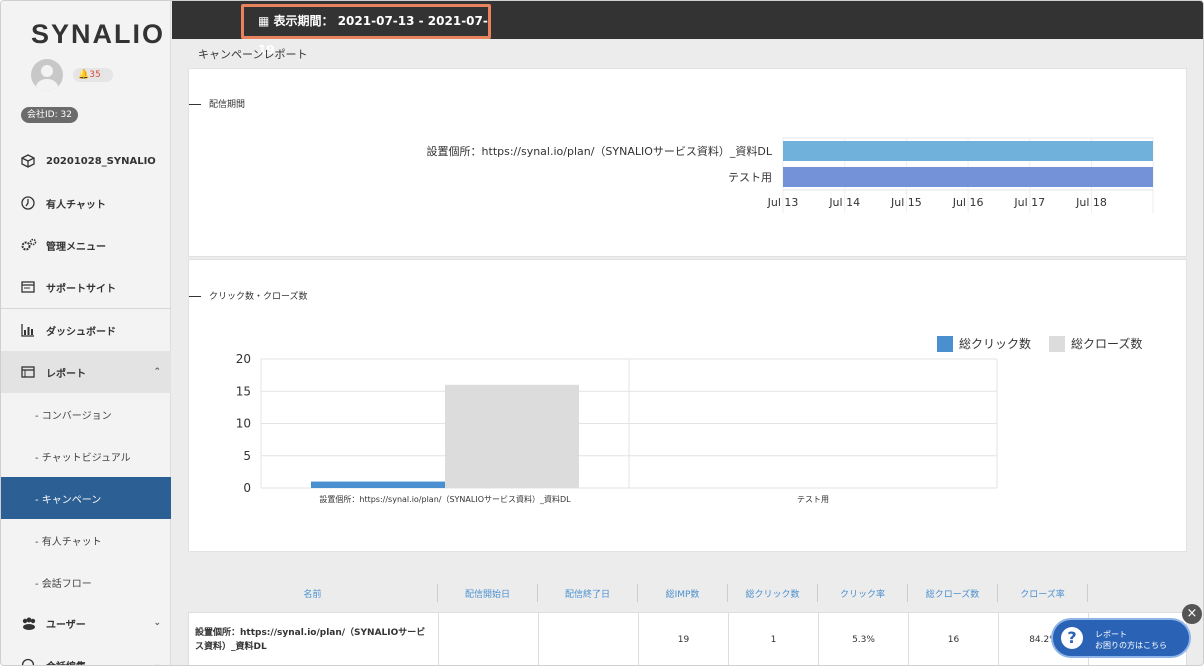 Image resolution: width=1204 pixels, height=666 pixels. I want to click on sidebar-item-label: レポート, so click(66, 374).